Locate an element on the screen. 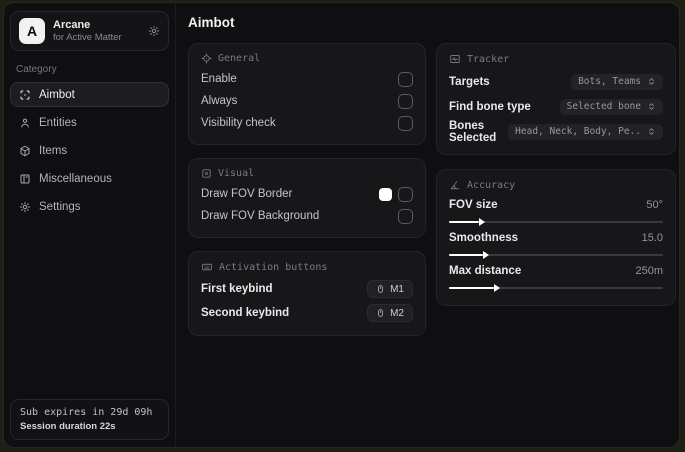  keybind-value: M1 is located at coordinates (397, 289).